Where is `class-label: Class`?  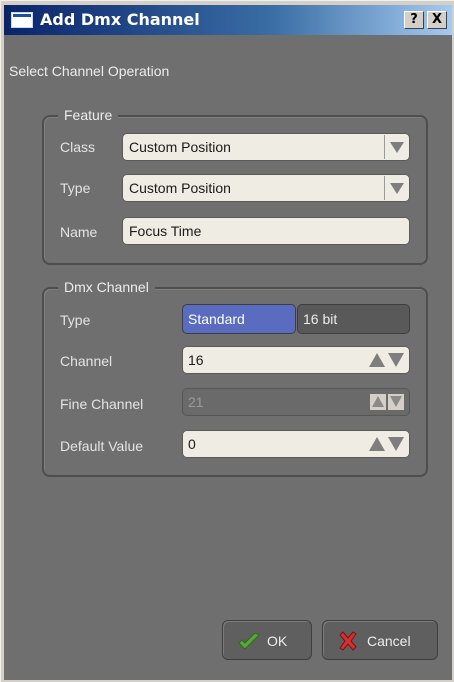
class-label: Class is located at coordinates (78, 147).